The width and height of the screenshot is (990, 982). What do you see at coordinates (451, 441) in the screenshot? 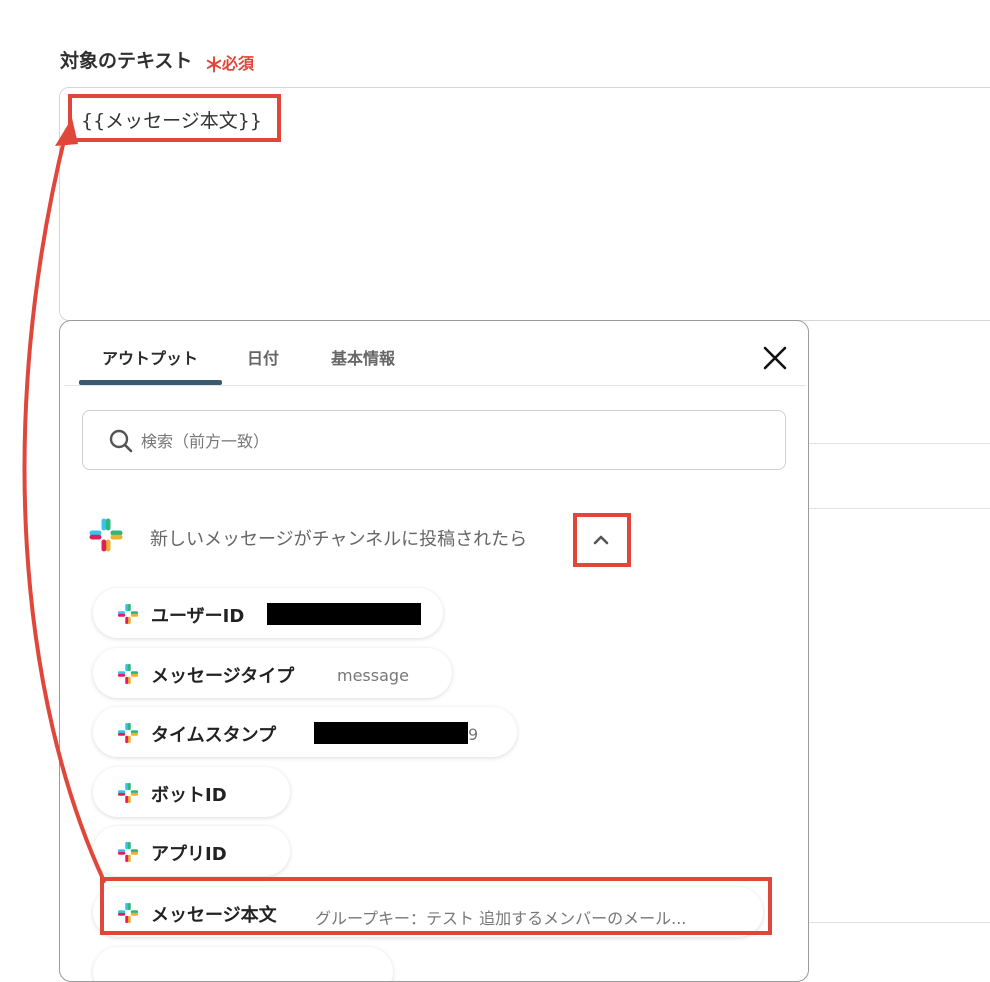
I see `search-input` at bounding box center [451, 441].